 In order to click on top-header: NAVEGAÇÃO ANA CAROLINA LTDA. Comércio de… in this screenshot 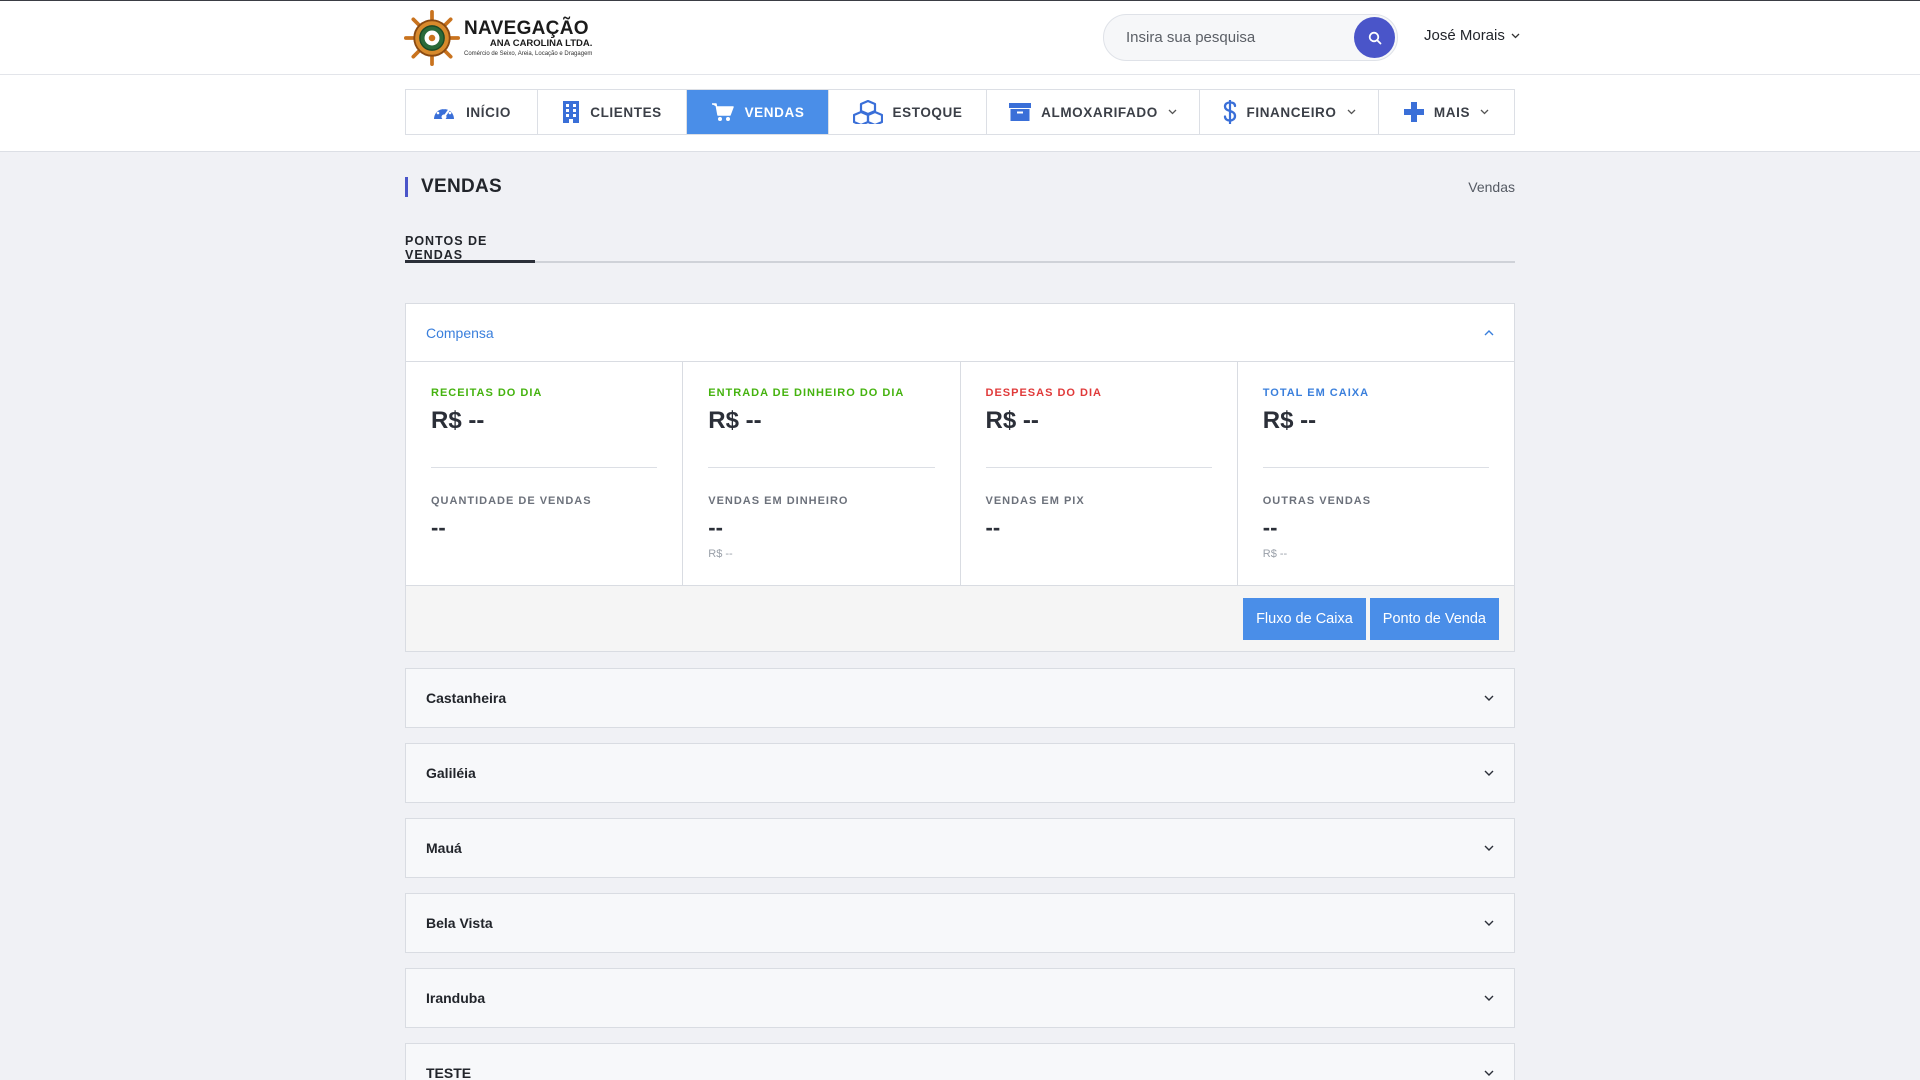, I will do `click(960, 37)`.